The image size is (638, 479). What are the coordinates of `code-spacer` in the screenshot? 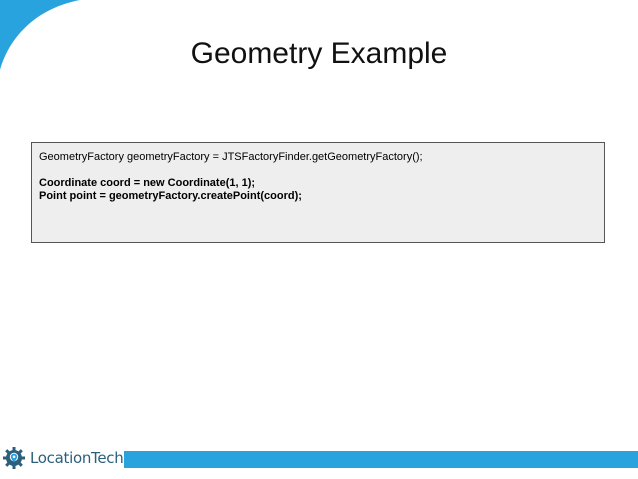 It's located at (321, 170).